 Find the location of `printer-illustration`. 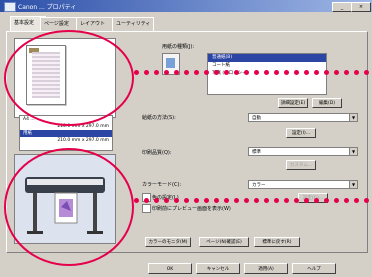

printer-illustration is located at coordinates (65, 199).